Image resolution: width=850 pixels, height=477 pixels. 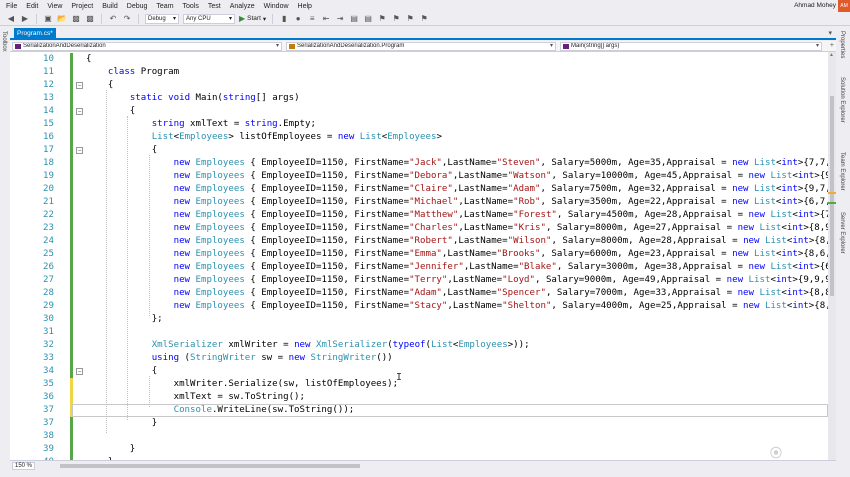 What do you see at coordinates (147, 46) in the screenshot?
I see `project-dropdown: SerializationAndDeserialization ▾` at bounding box center [147, 46].